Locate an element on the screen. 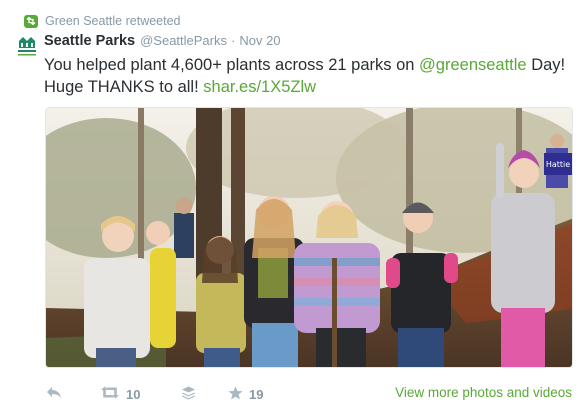  retweet-context: Green Seattle retweeted is located at coordinates (102, 21).